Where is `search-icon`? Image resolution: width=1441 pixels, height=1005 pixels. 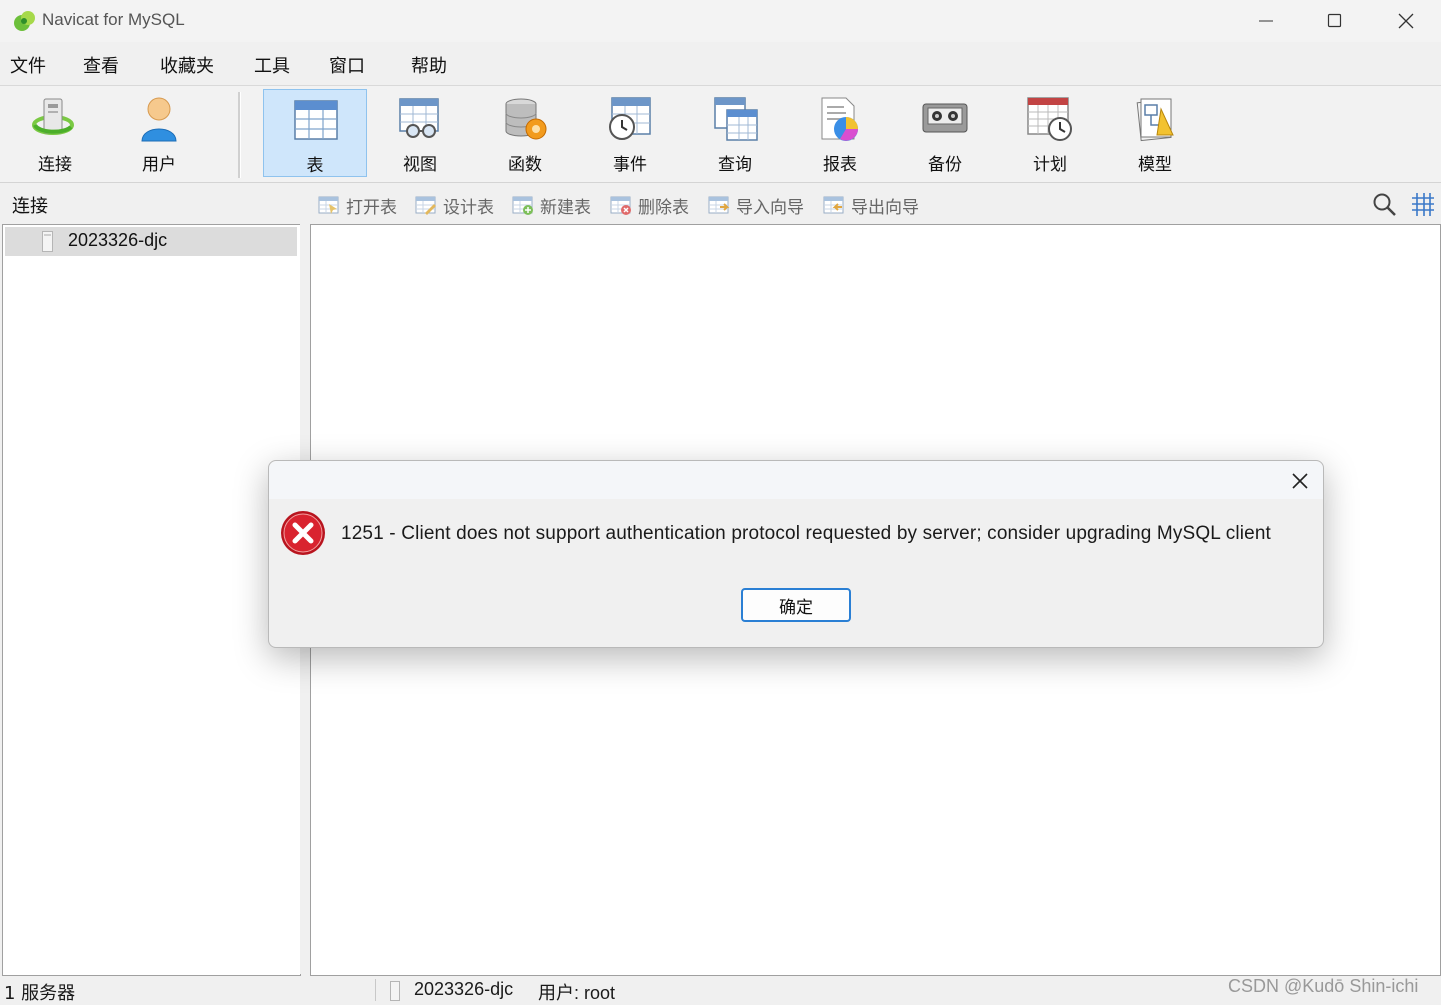 search-icon is located at coordinates (1385, 205).